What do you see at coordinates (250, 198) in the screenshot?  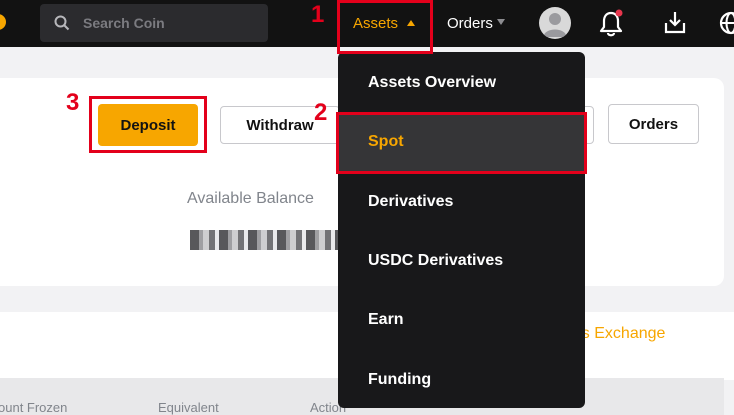 I see `available-balance-label: Available Balance` at bounding box center [250, 198].